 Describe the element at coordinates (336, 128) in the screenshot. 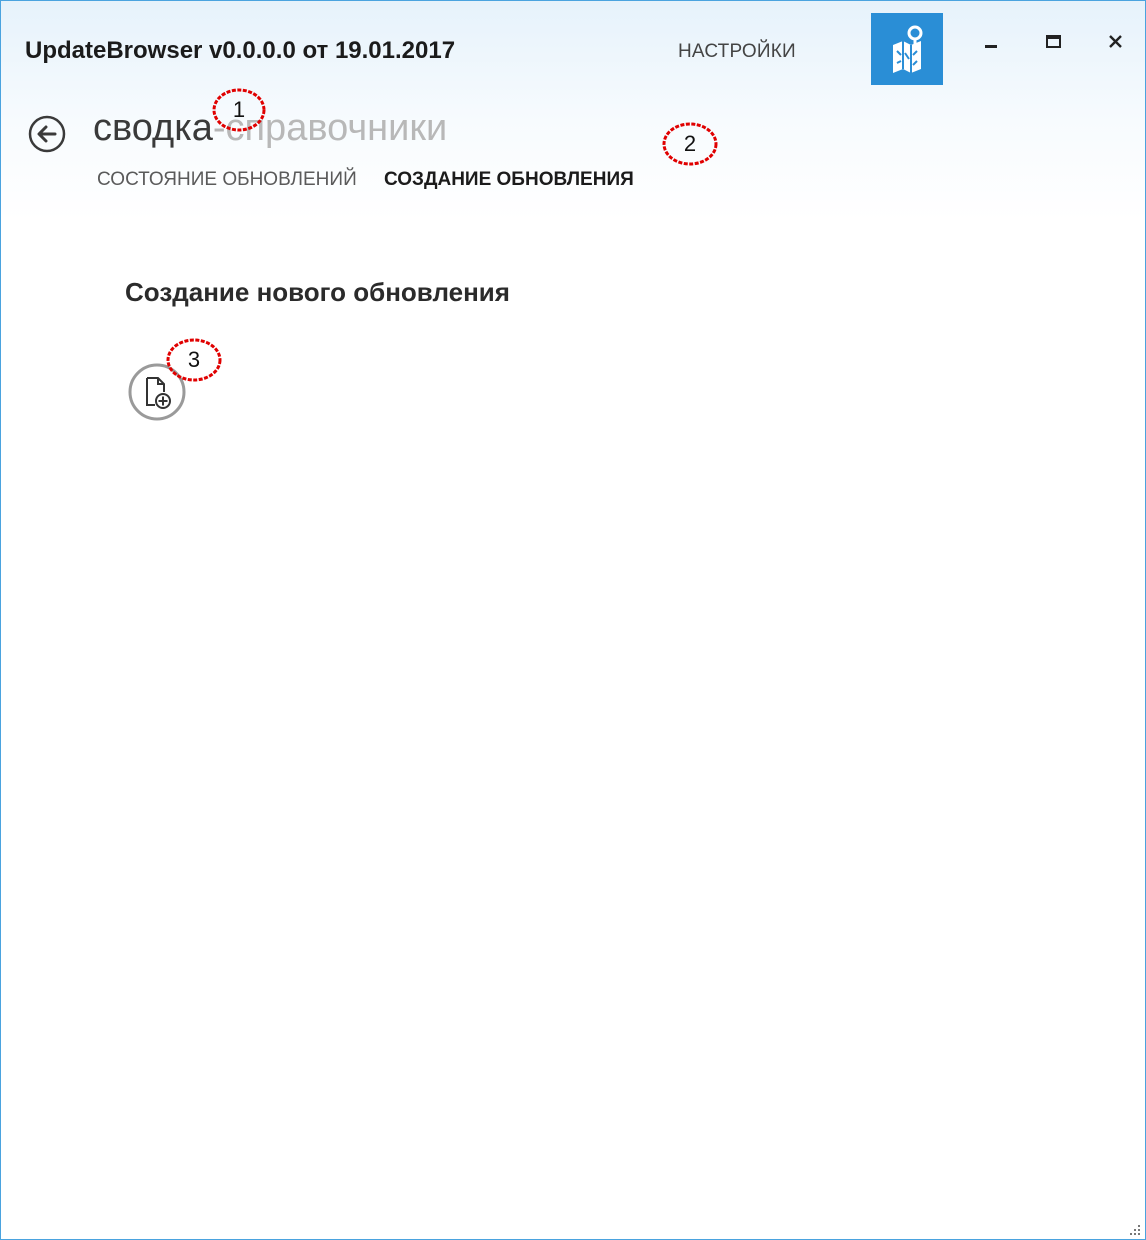

I see `breadcrumb-item-directories: справочники` at that location.